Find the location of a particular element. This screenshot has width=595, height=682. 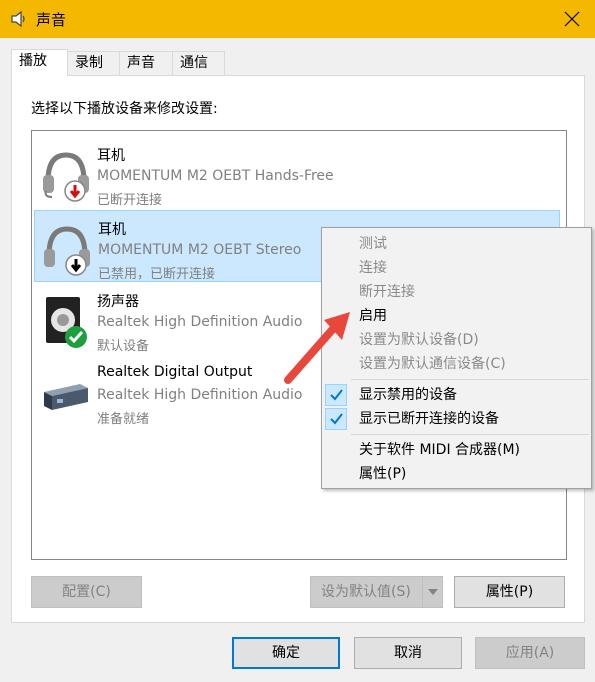

ok-button: 确定 is located at coordinates (286, 653).